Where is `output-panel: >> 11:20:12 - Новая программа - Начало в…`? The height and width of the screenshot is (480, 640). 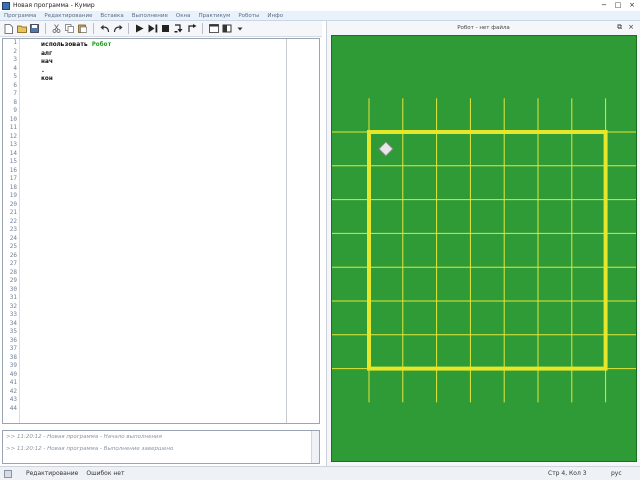
output-panel: >> 11:20:12 - Новая программа - Начало в… is located at coordinates (161, 447).